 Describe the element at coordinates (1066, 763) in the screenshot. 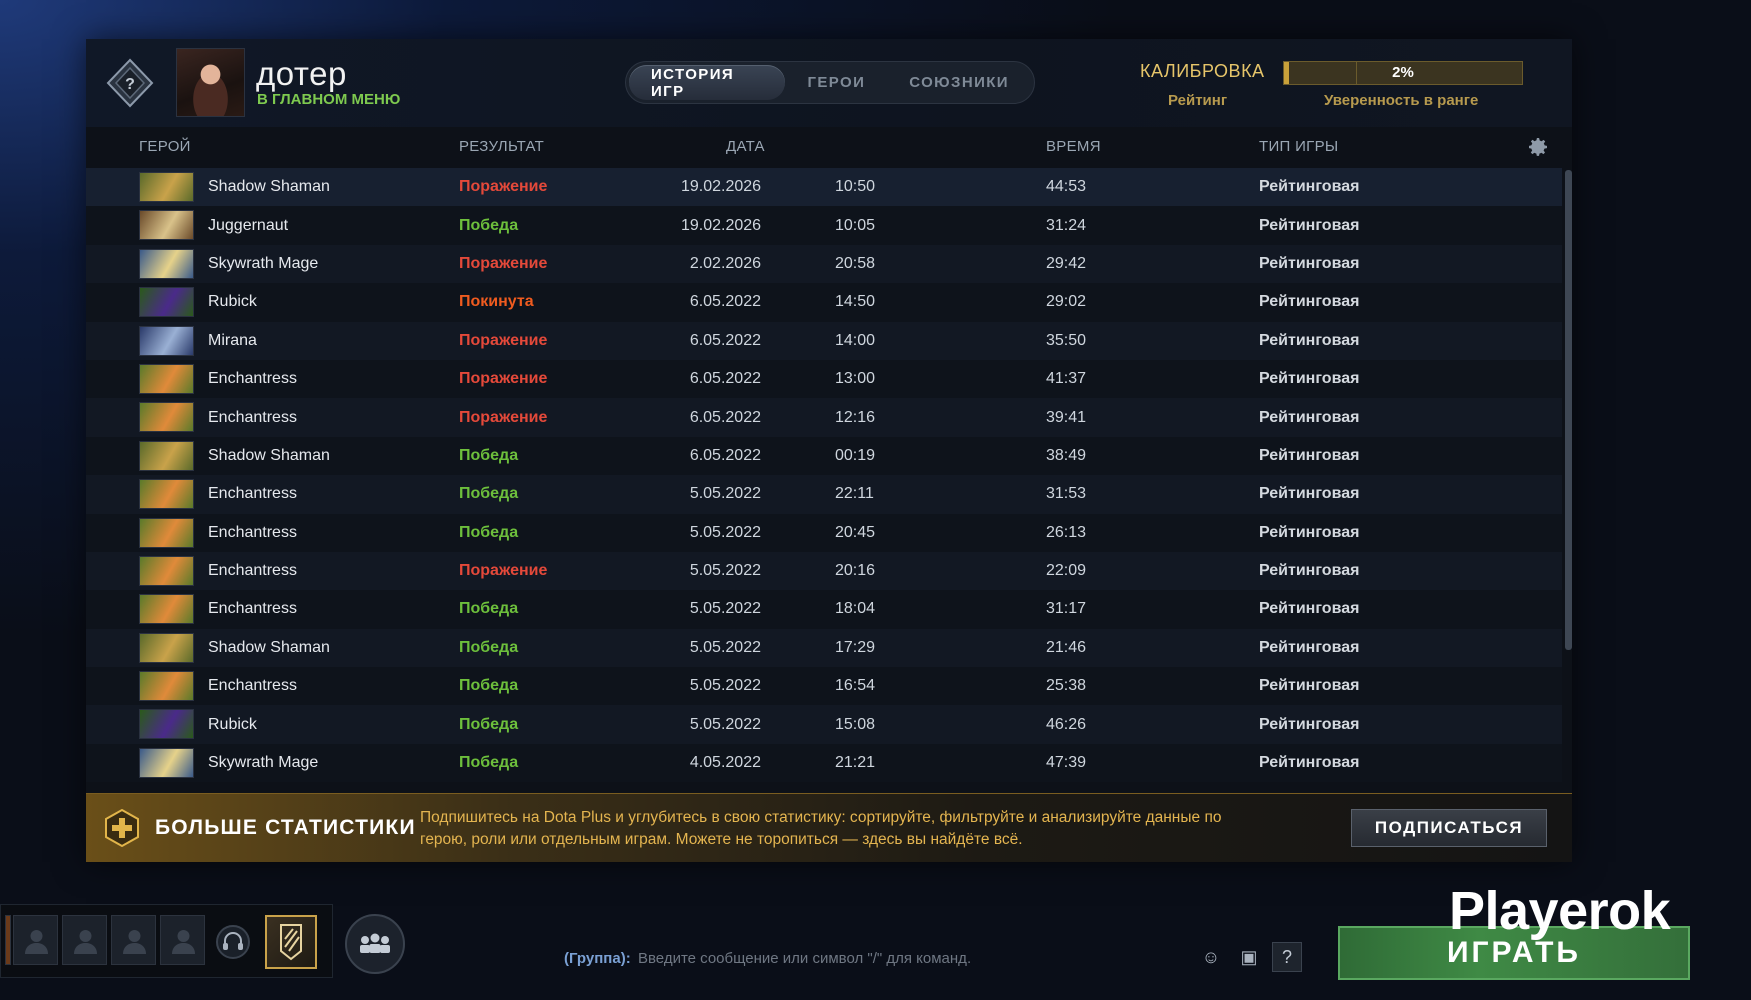

I see `match-duration: 47:39` at that location.